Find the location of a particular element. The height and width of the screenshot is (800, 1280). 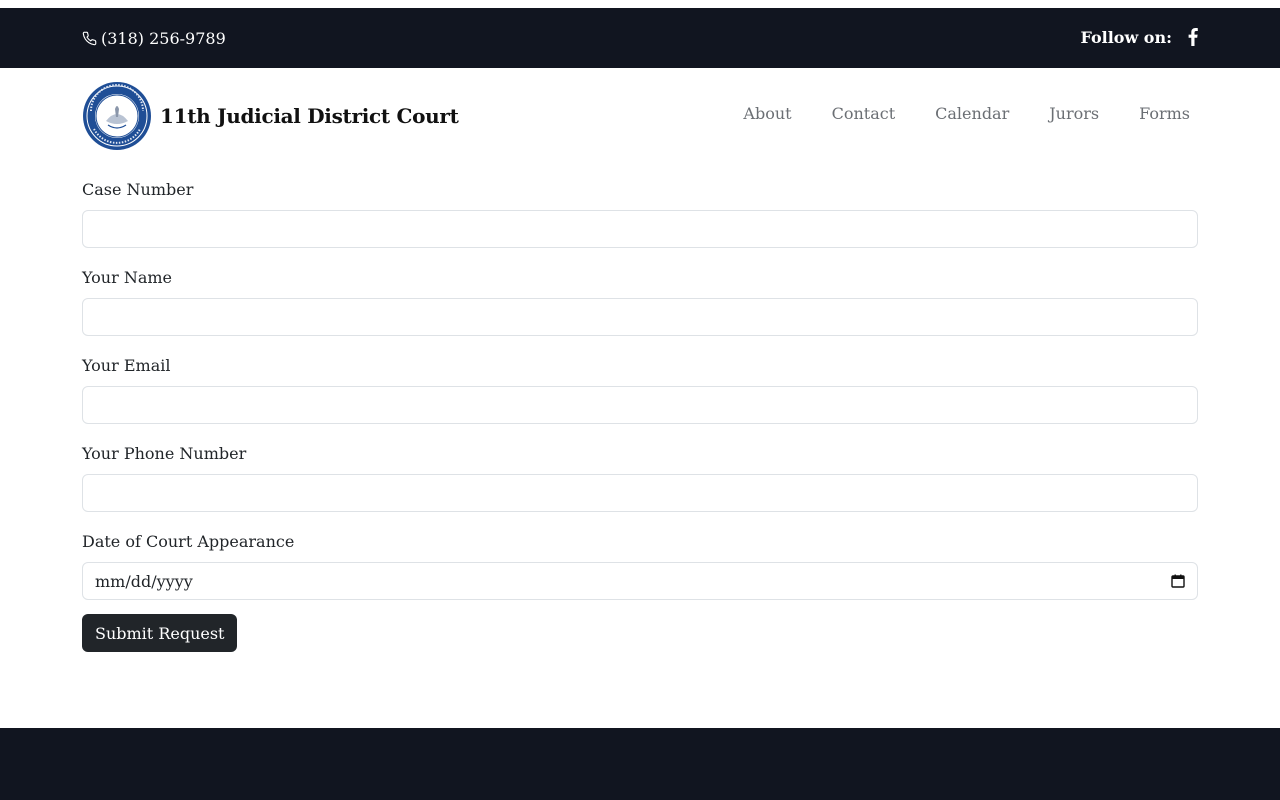

case-number-field: Case Number is located at coordinates (640, 220).